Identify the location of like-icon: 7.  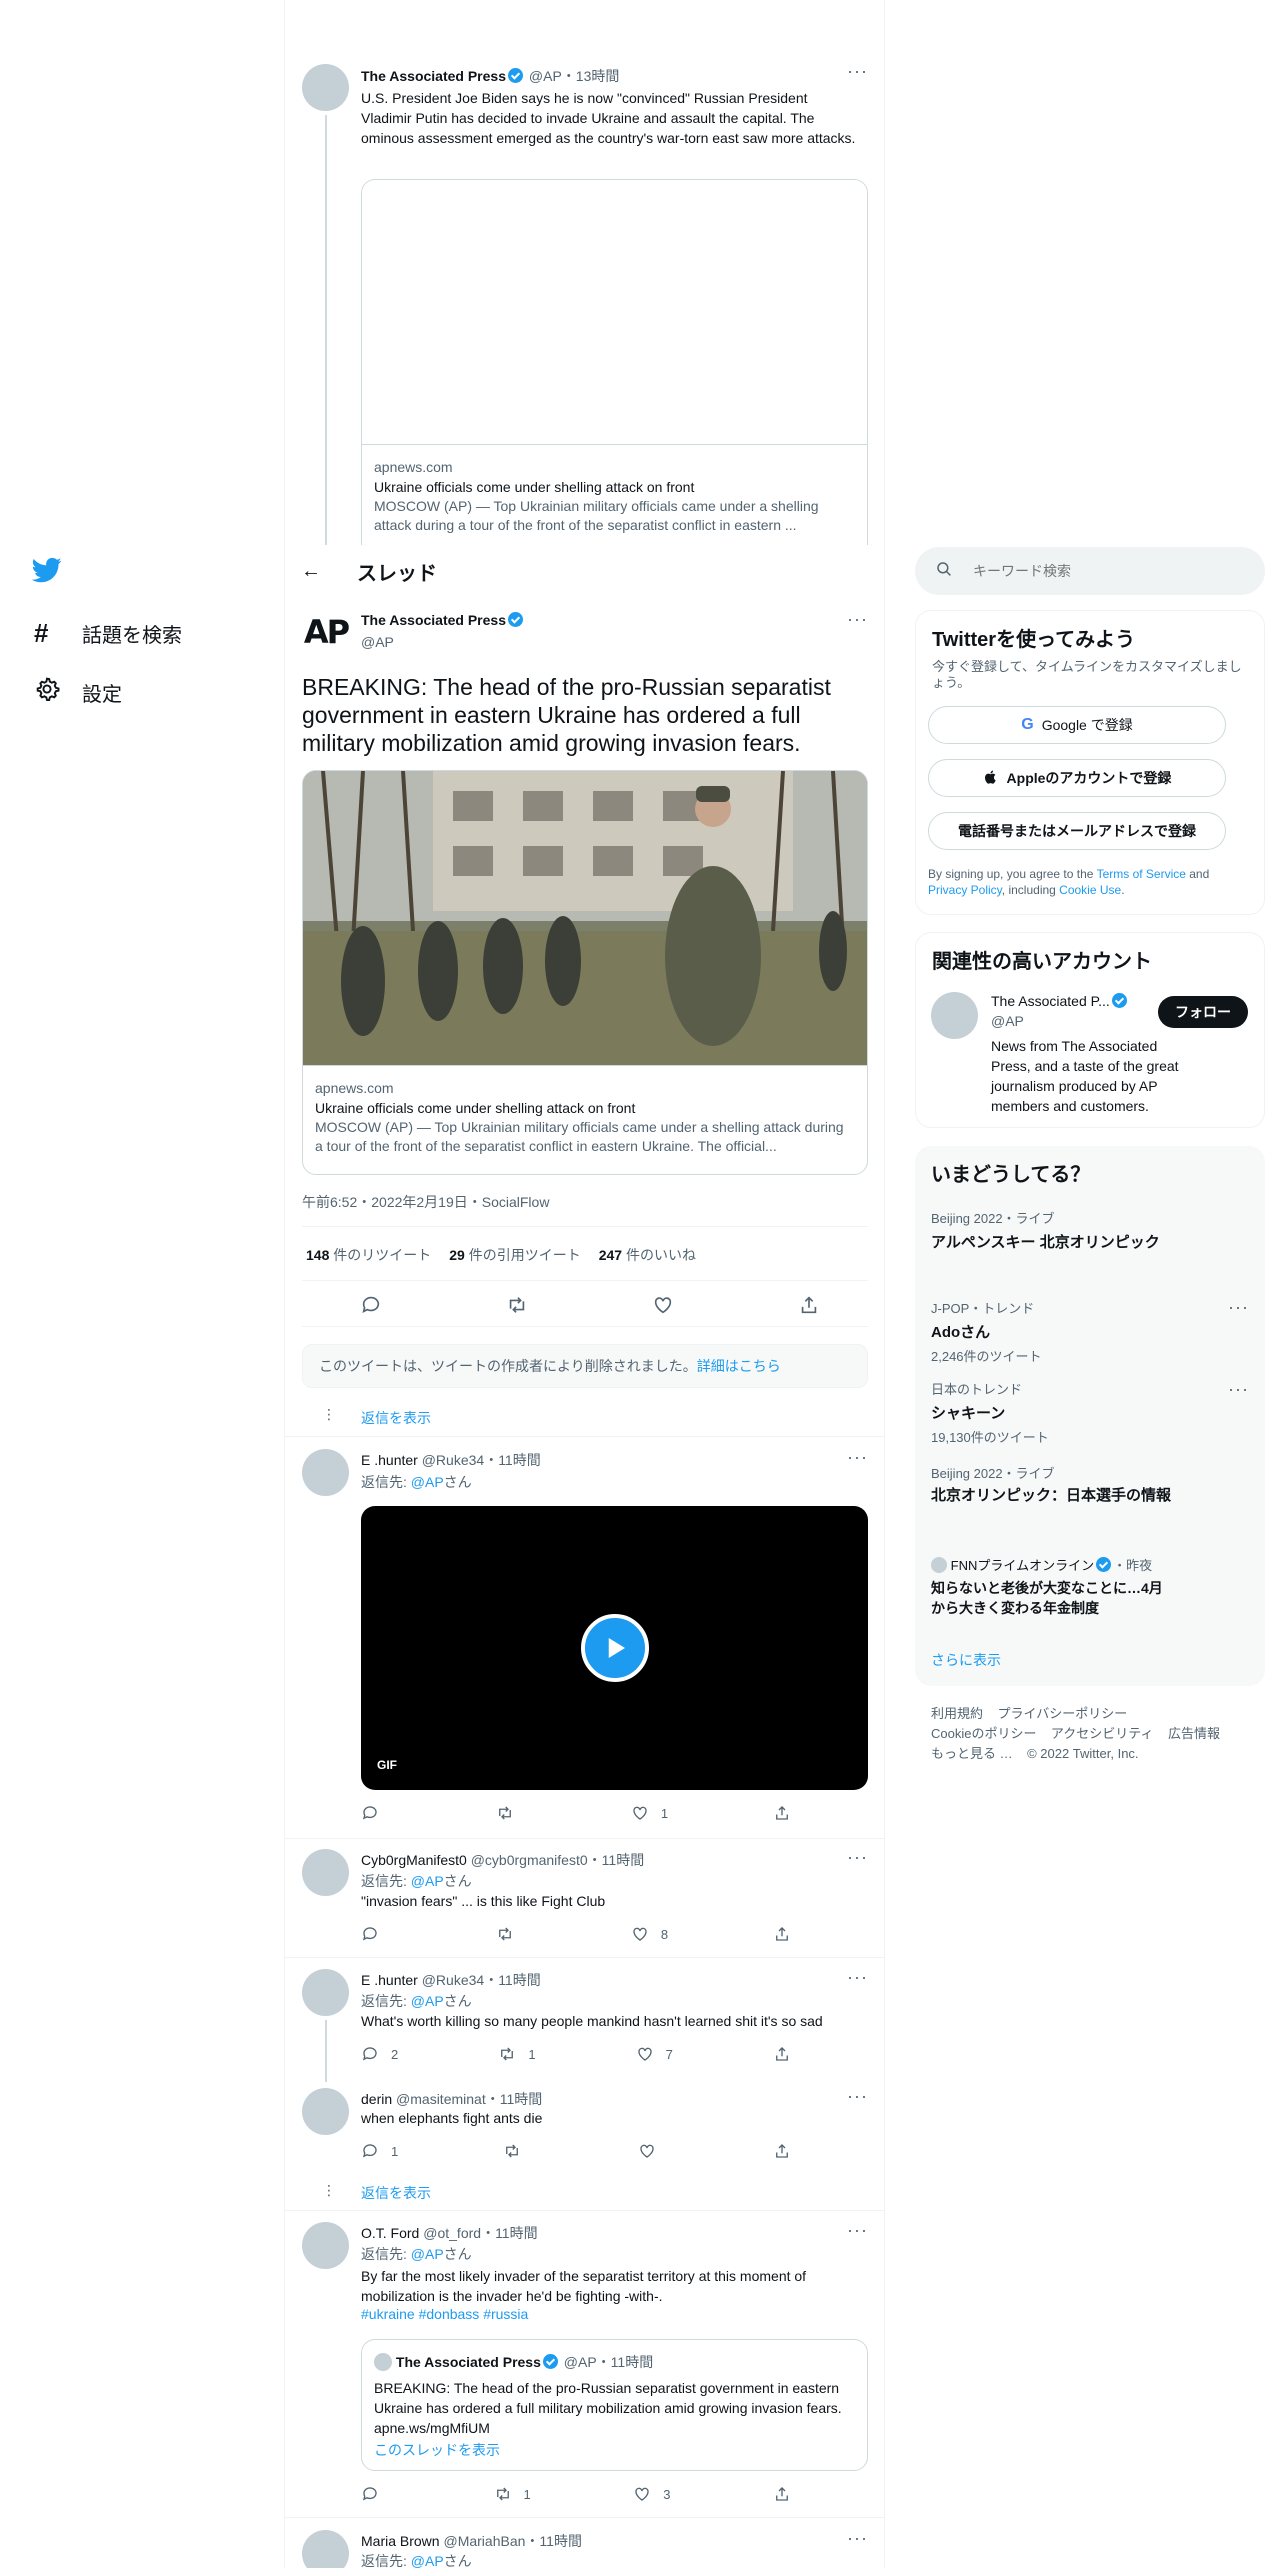
(654, 2054).